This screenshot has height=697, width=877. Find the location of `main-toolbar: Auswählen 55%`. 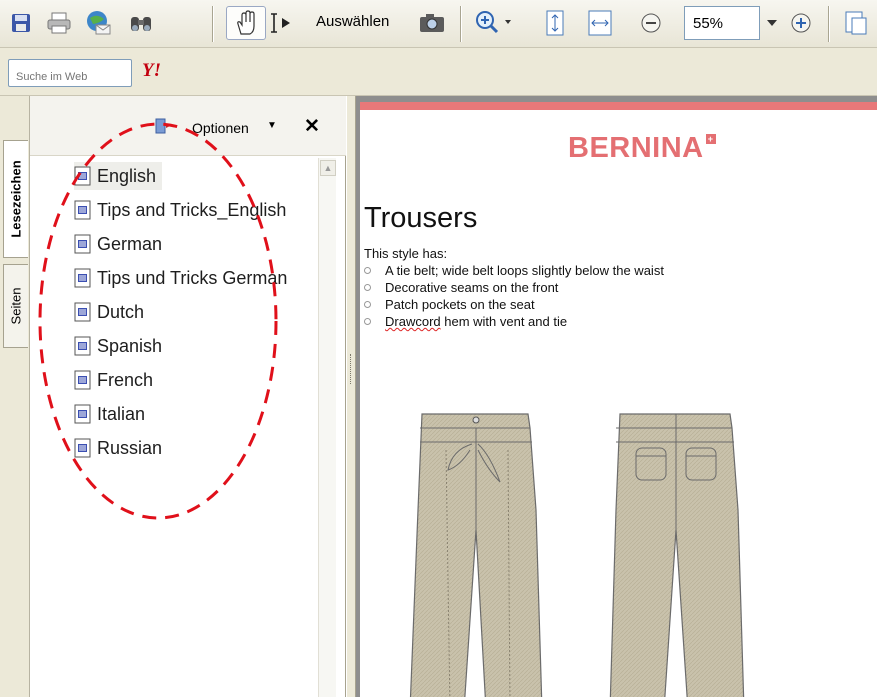

main-toolbar: Auswählen 55% is located at coordinates (438, 24).